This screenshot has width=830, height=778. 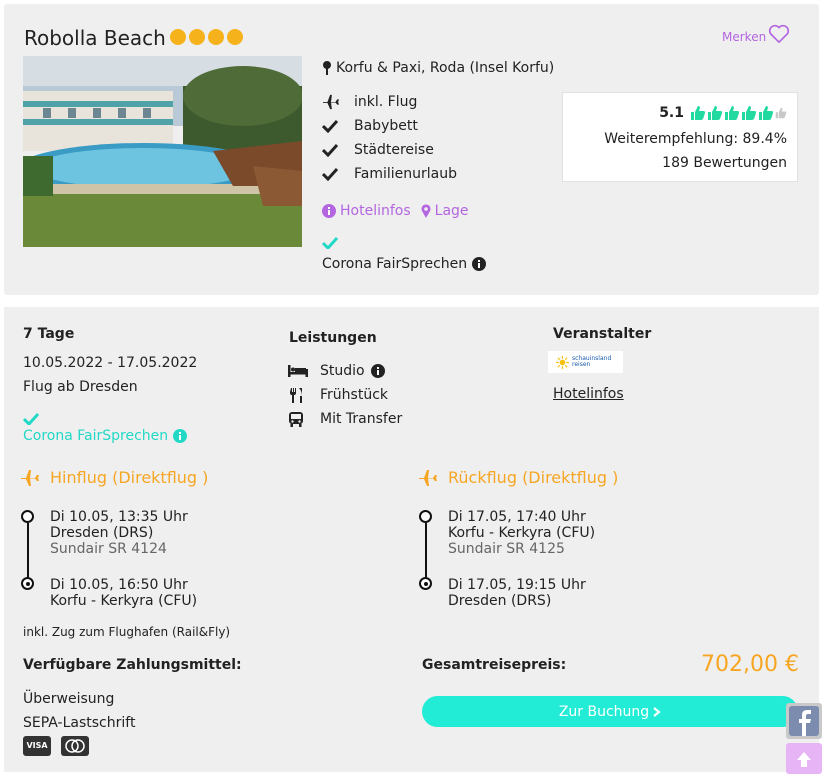 I want to click on scroll-to-top-button, so click(x=804, y=758).